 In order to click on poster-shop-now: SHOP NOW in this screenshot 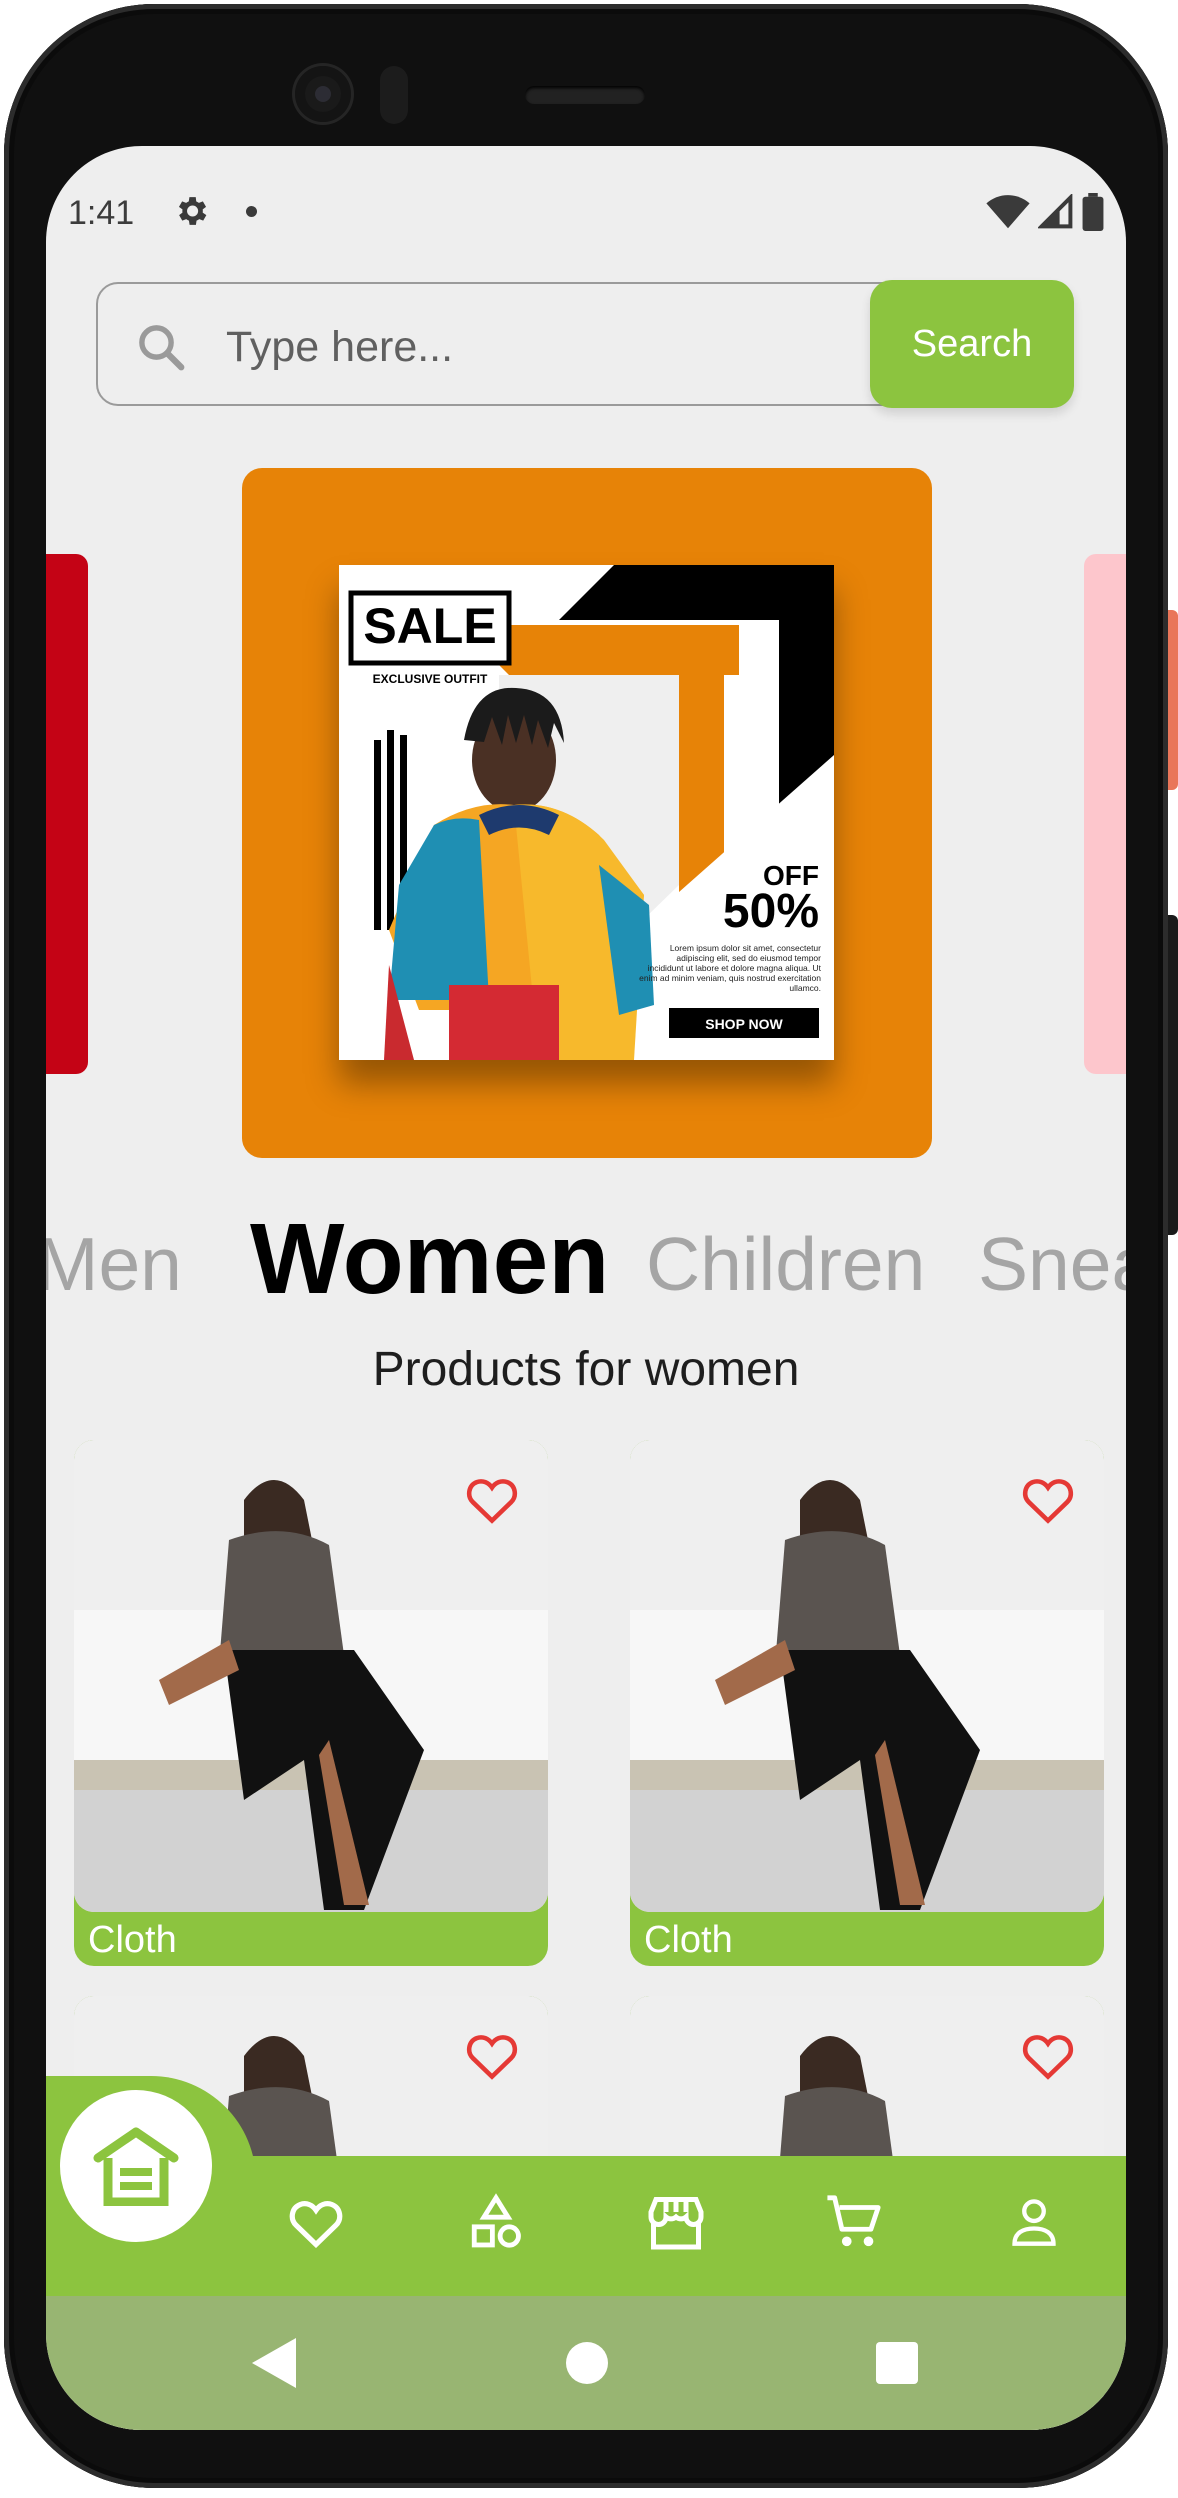, I will do `click(744, 1024)`.